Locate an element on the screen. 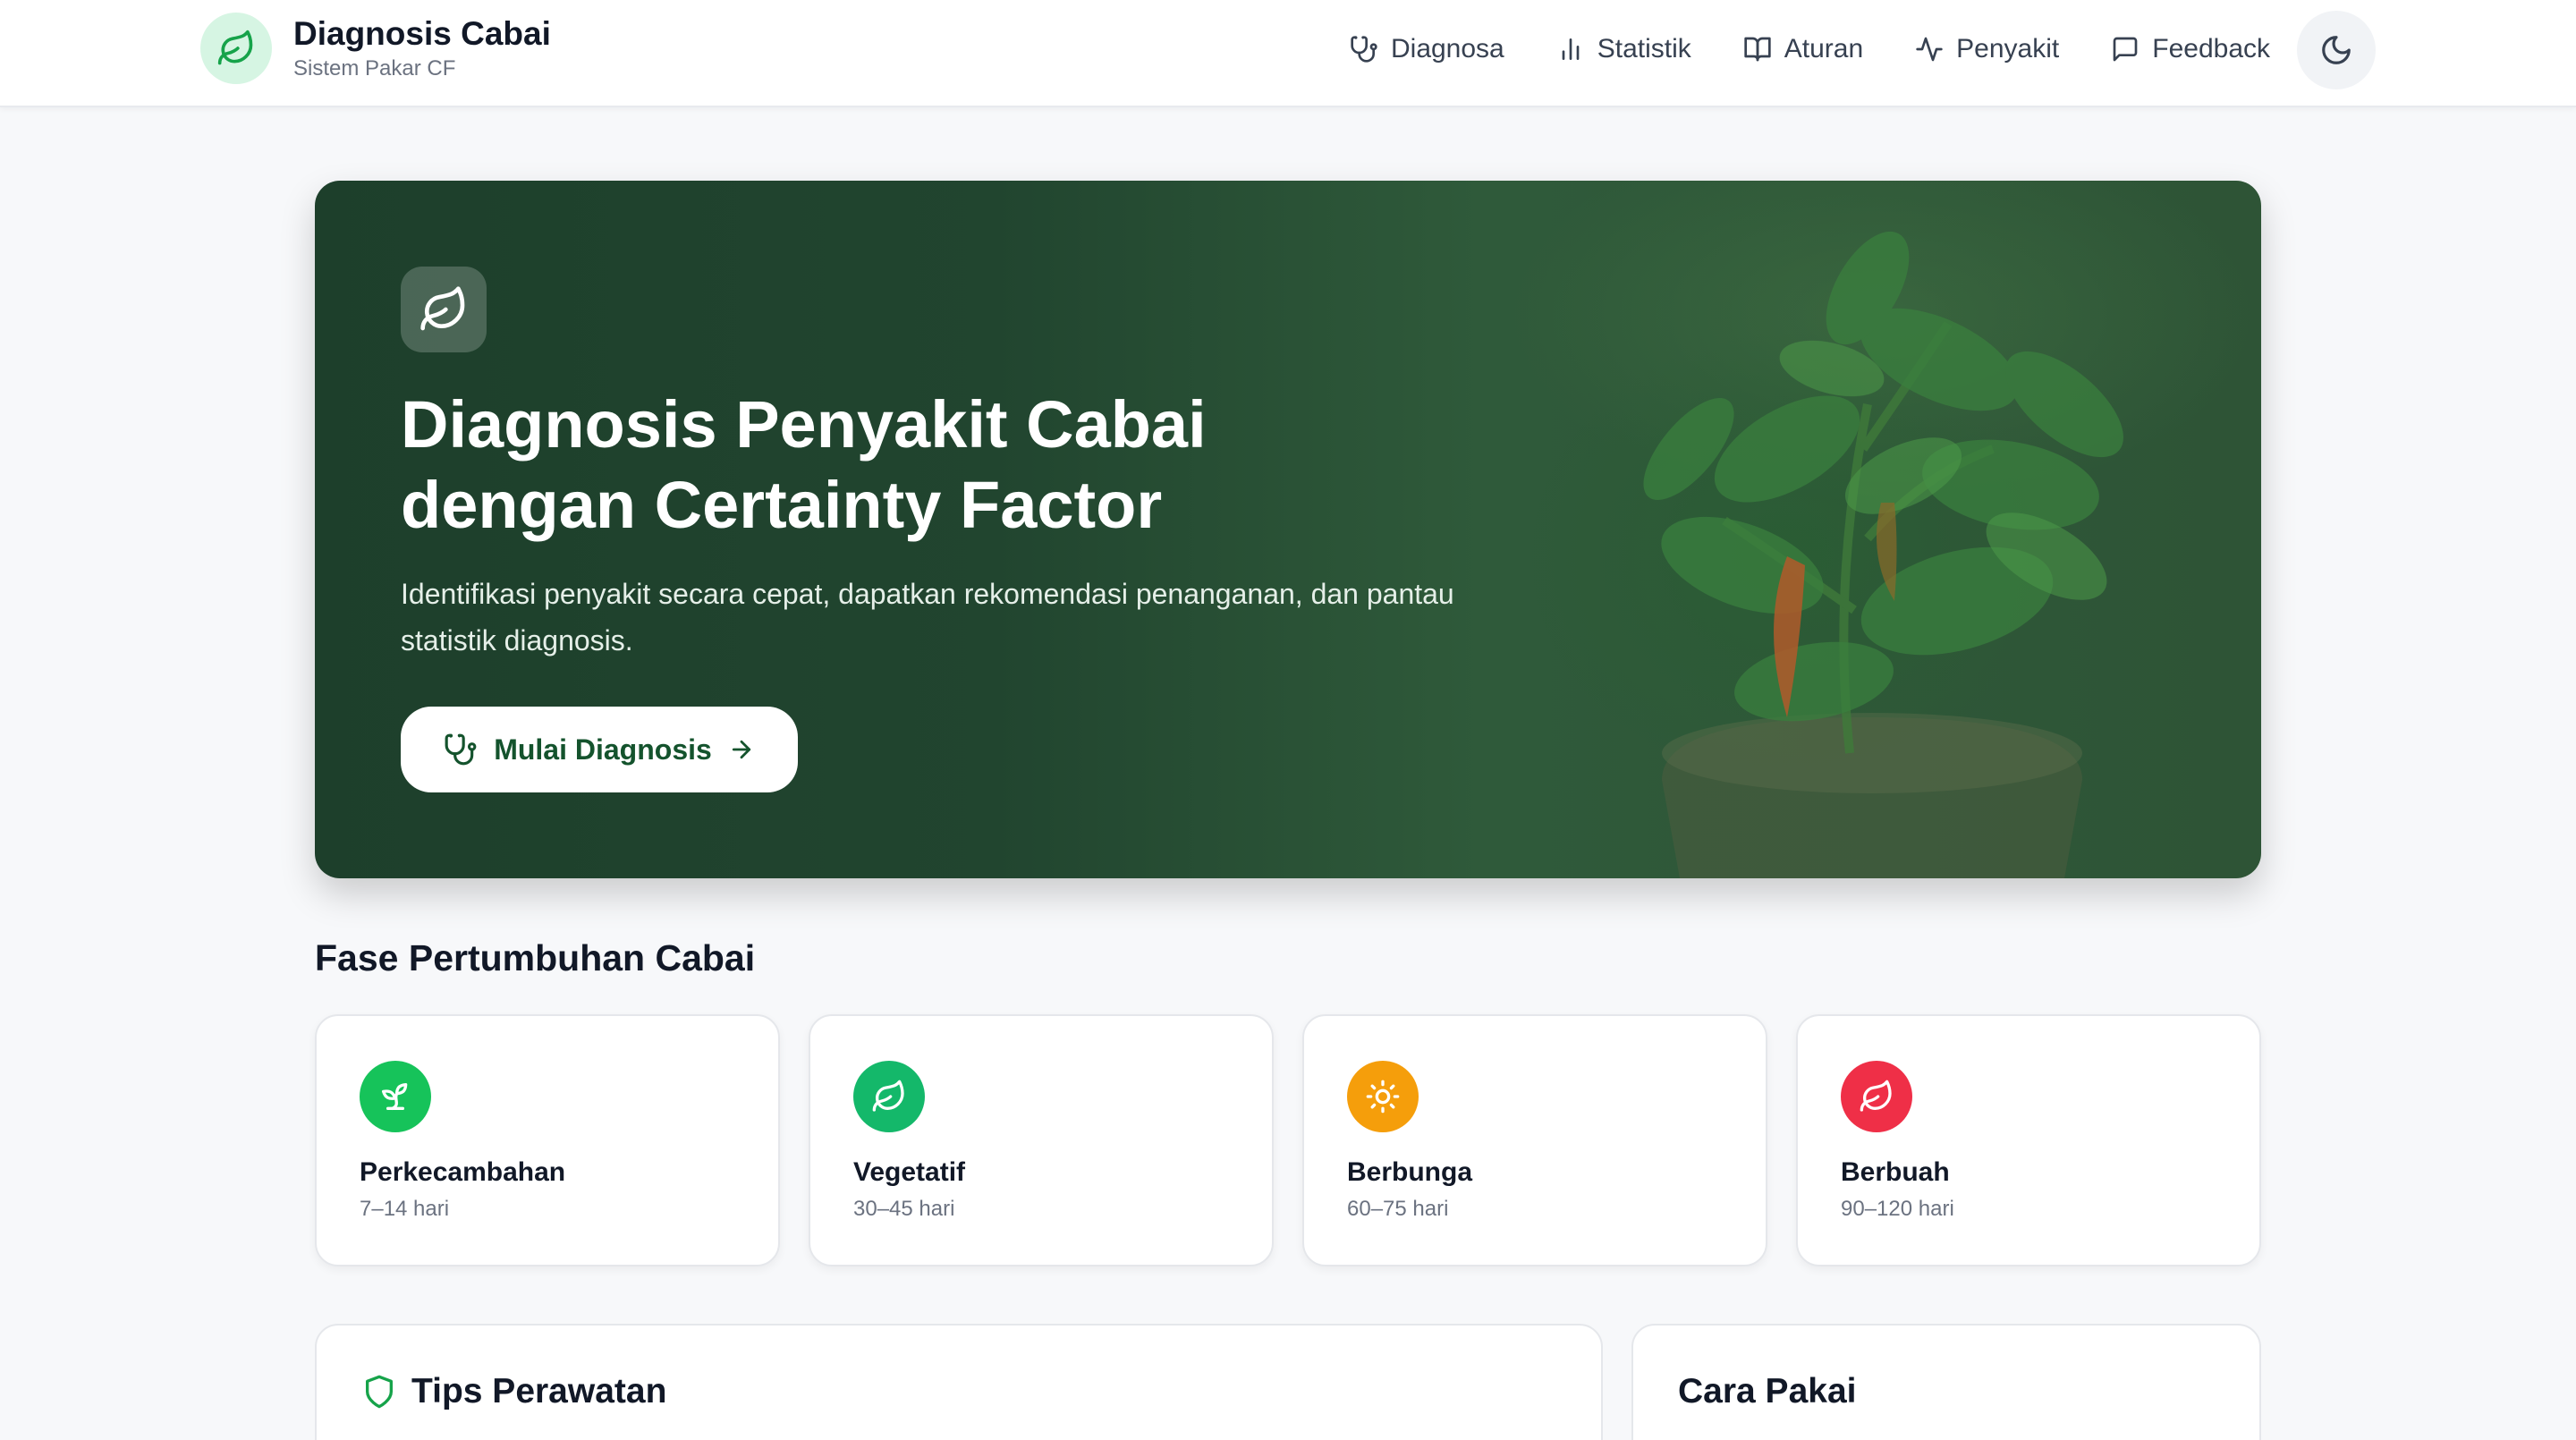 Image resolution: width=2576 pixels, height=1440 pixels. nav-penyakit: Penyakit is located at coordinates (1987, 49).